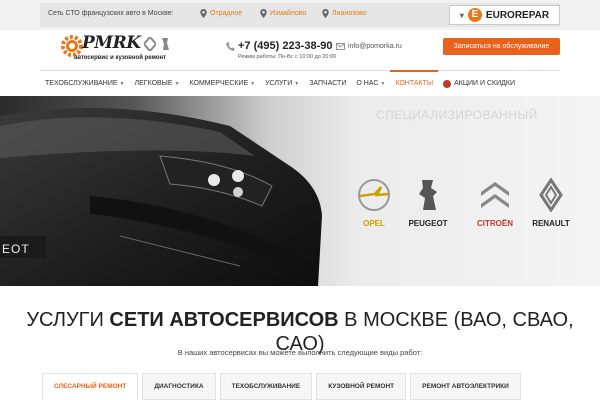 Image resolution: width=600 pixels, height=400 pixels. I want to click on tab-body-repair: КУЗОВНОЙ РЕМОНТ, so click(361, 386).